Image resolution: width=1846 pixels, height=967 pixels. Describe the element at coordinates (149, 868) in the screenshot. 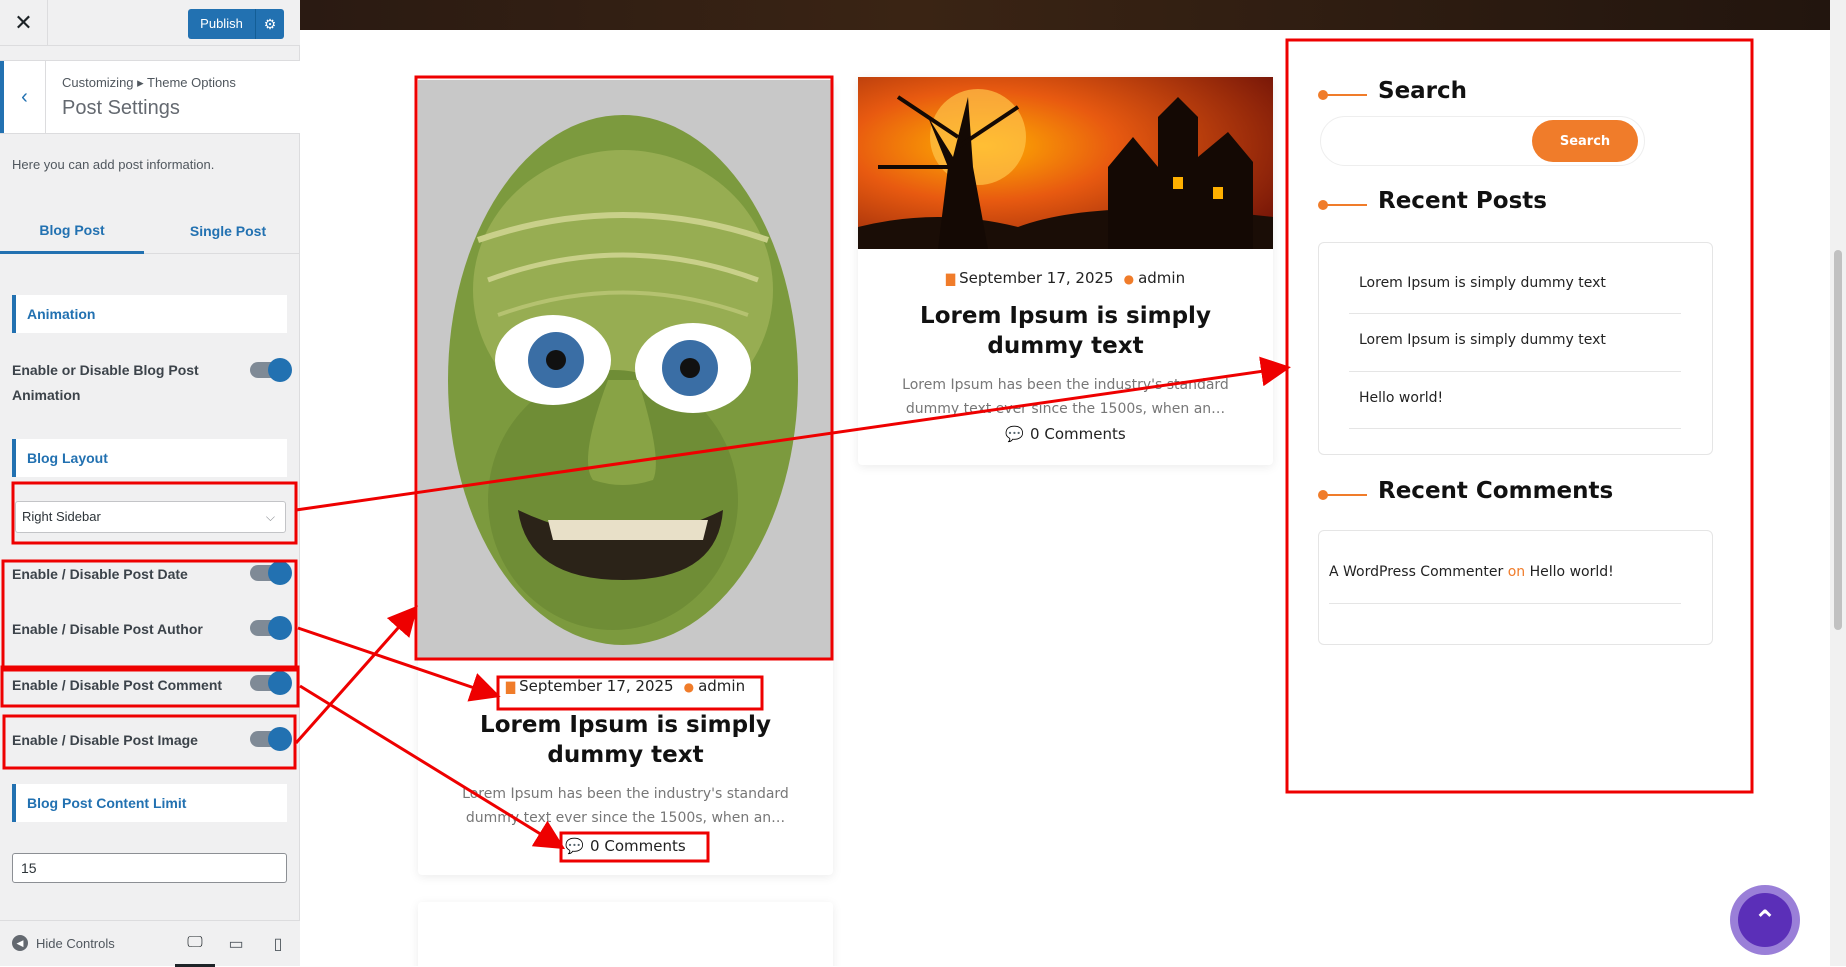

I see `content-limit-input: 15` at that location.